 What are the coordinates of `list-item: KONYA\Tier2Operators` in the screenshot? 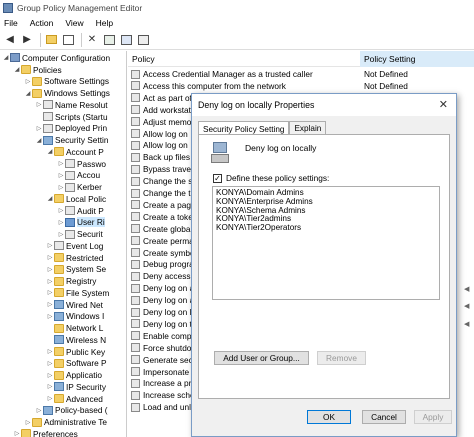 It's located at (326, 228).